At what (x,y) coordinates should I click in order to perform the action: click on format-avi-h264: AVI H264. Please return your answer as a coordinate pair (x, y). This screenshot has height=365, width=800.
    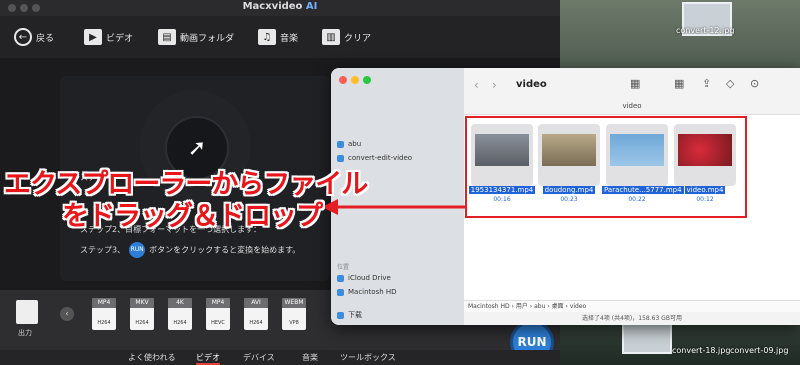
    Looking at the image, I should click on (258, 316).